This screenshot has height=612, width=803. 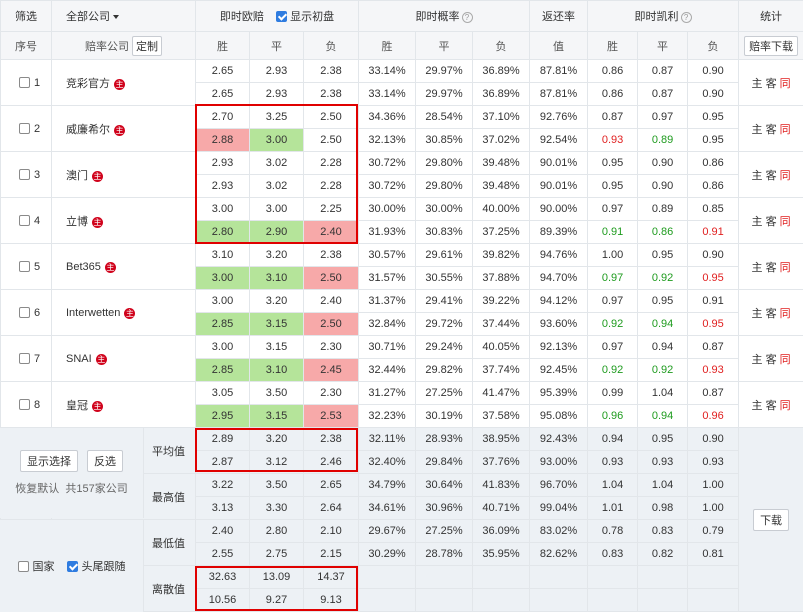 I want to click on company-name: Interwetten, so click(x=93, y=313).